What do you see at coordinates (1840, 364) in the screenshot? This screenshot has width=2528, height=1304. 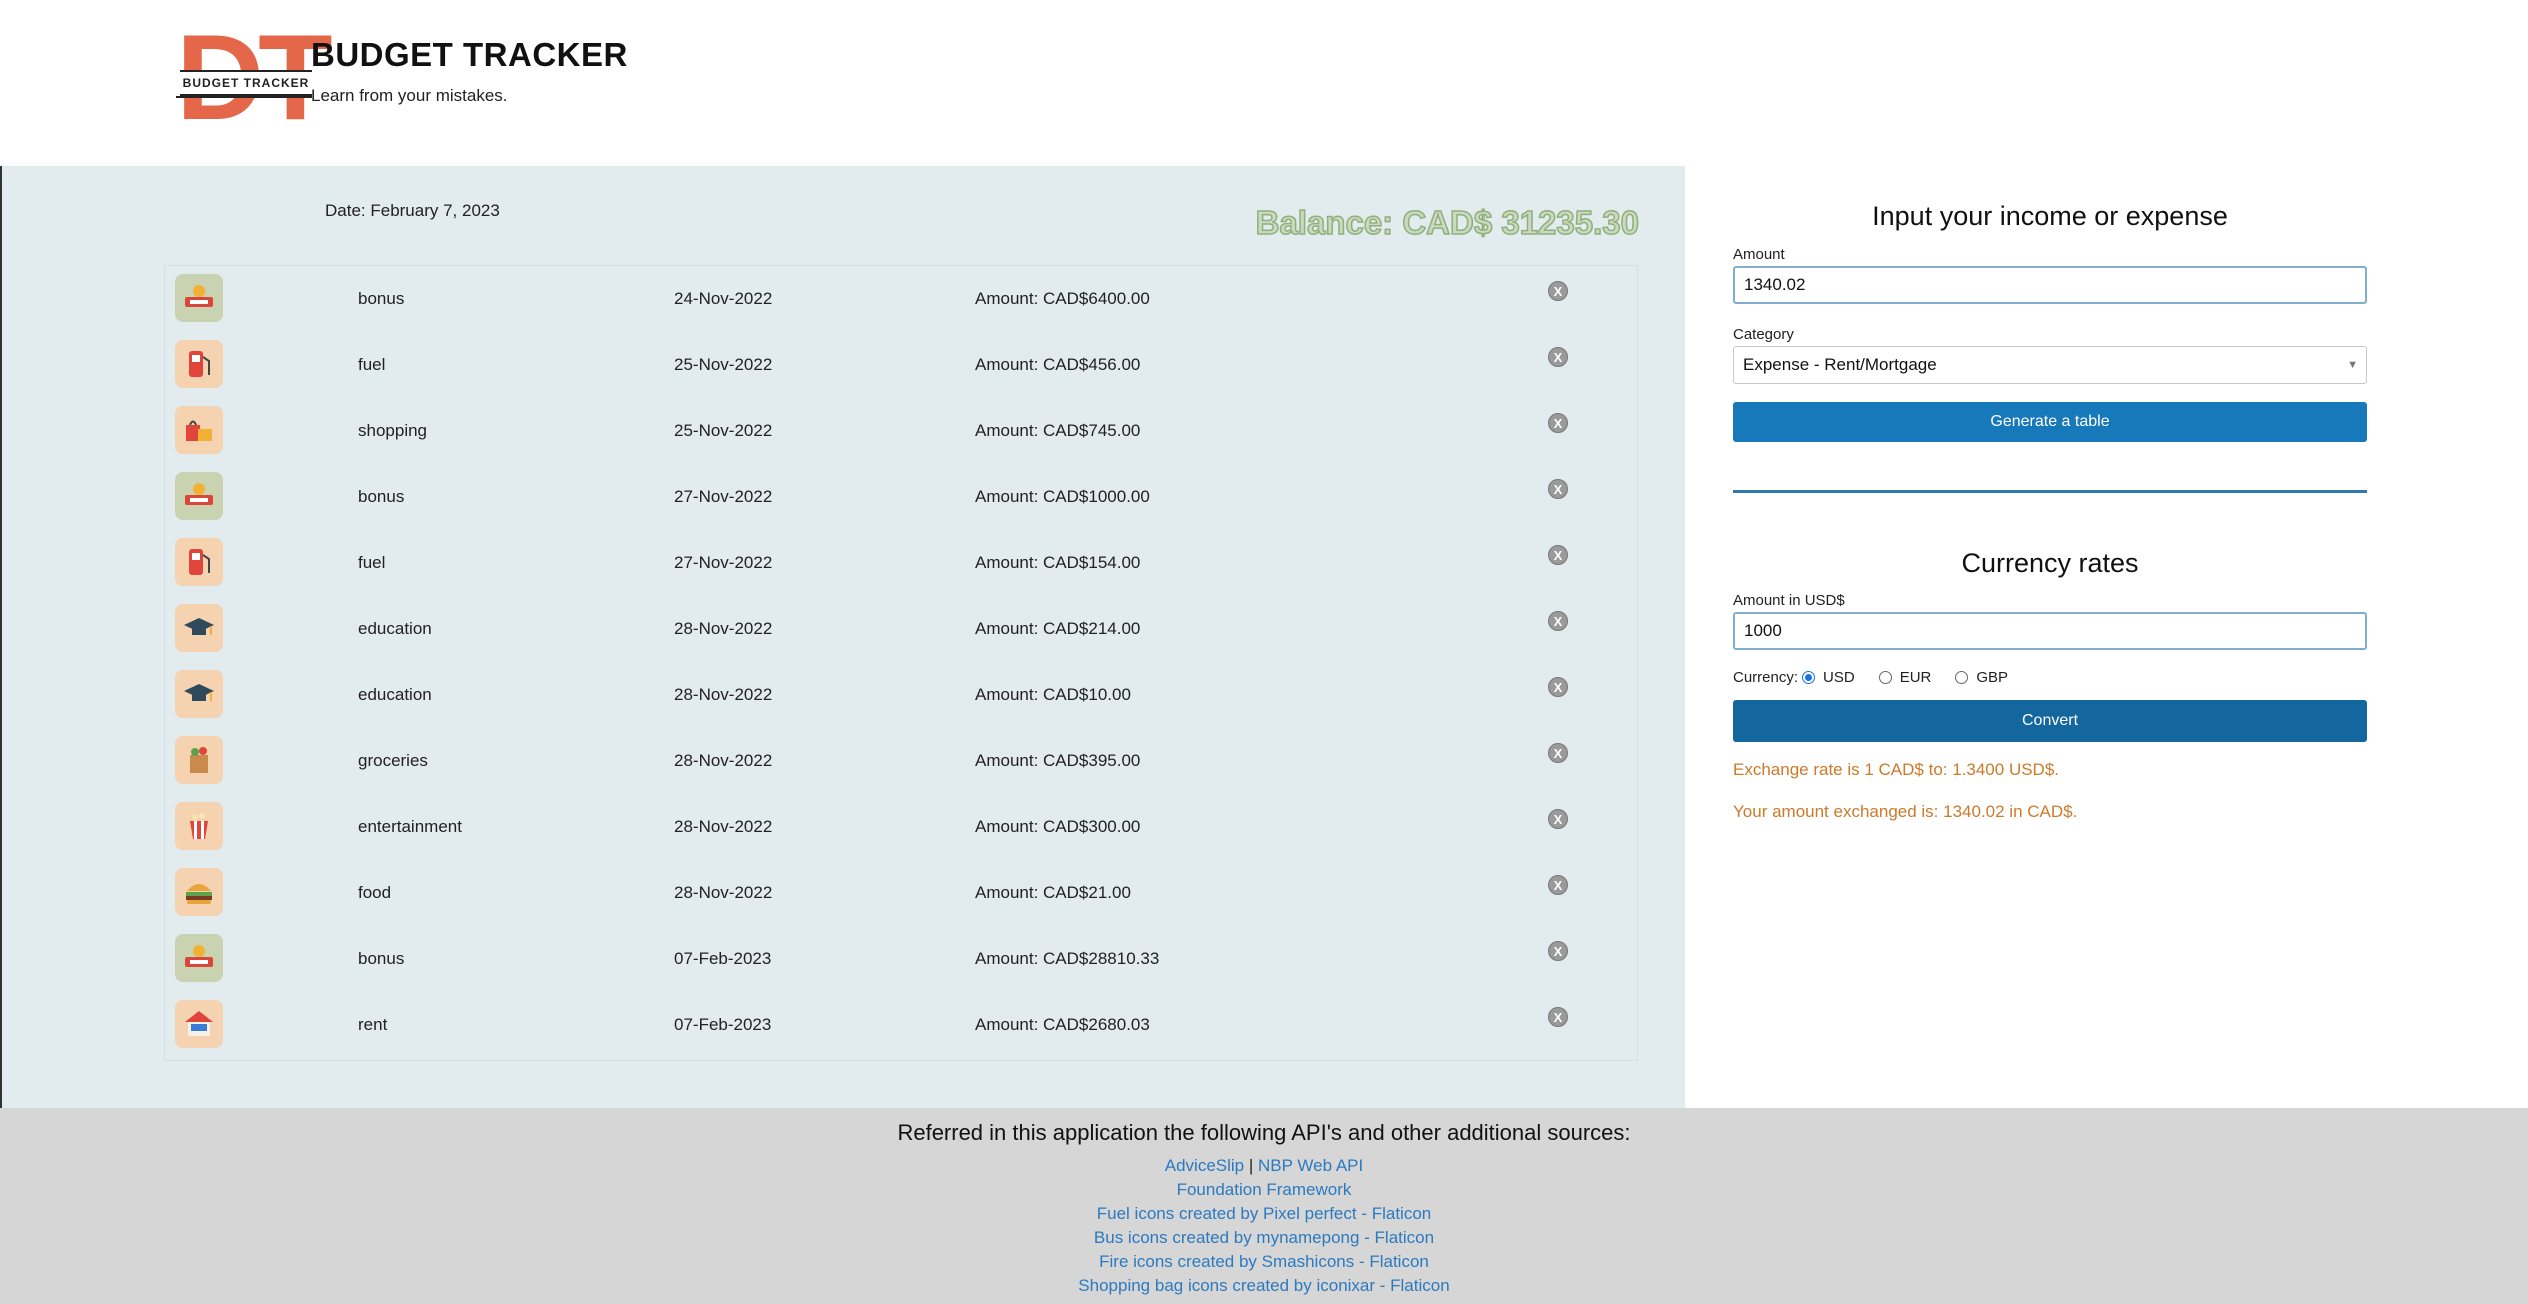 I see `category-value: Expense - Rent/Mortgage` at bounding box center [1840, 364].